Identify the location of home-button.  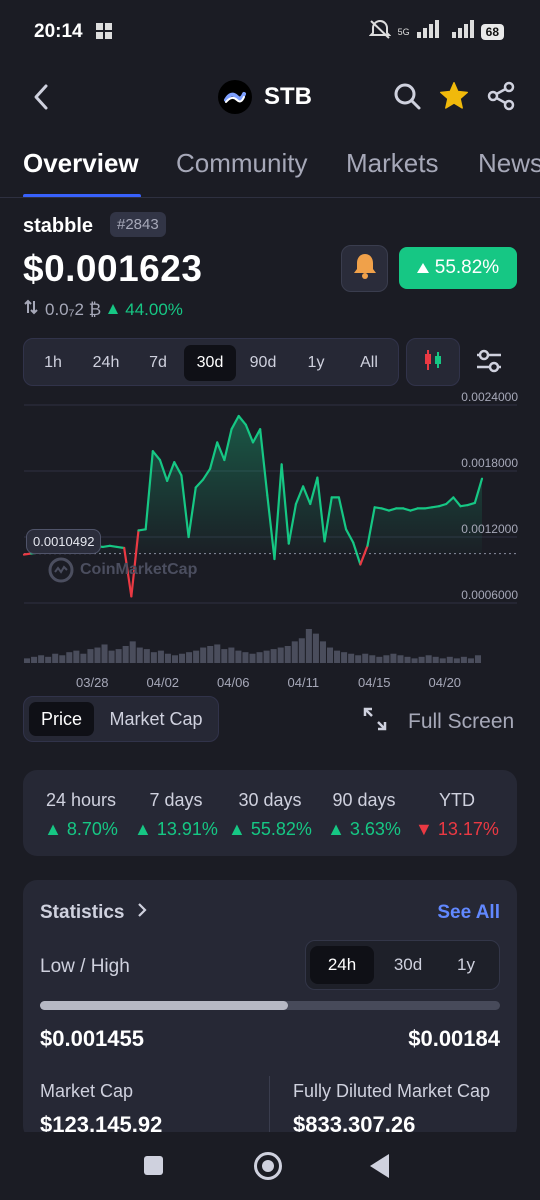
(268, 1166).